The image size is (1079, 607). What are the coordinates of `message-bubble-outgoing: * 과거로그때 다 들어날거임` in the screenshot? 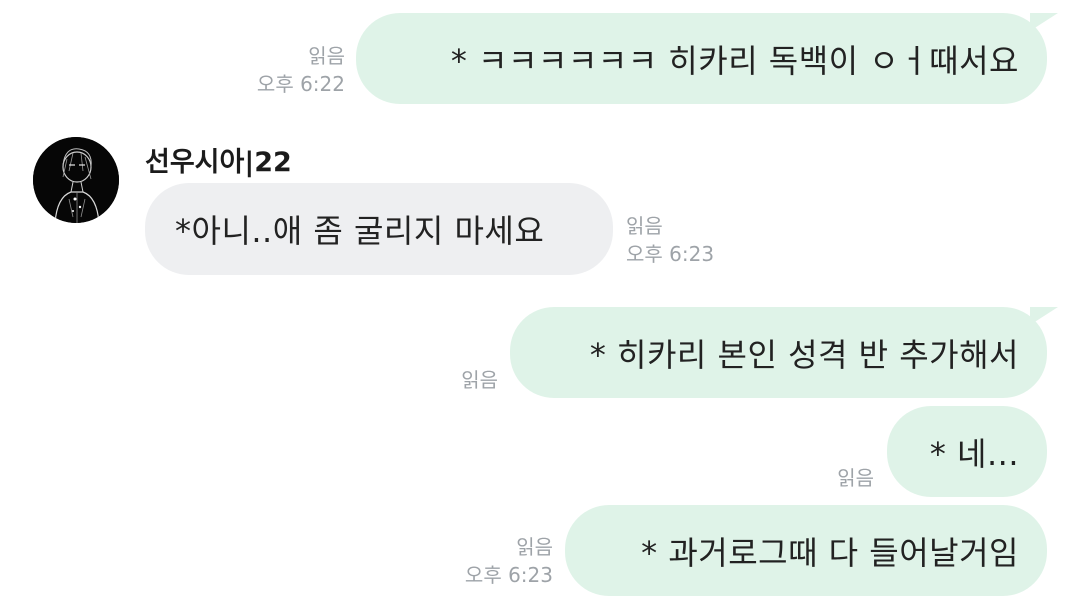 It's located at (806, 550).